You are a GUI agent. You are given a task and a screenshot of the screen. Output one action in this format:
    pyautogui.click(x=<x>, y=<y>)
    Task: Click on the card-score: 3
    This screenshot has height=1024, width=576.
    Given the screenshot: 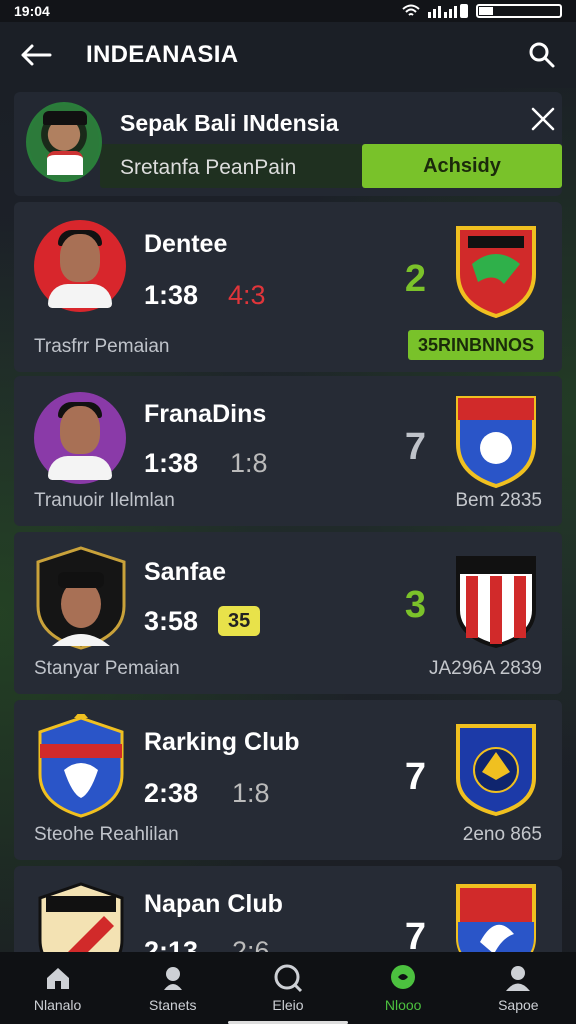 What is the action you would take?
    pyautogui.click(x=415, y=605)
    